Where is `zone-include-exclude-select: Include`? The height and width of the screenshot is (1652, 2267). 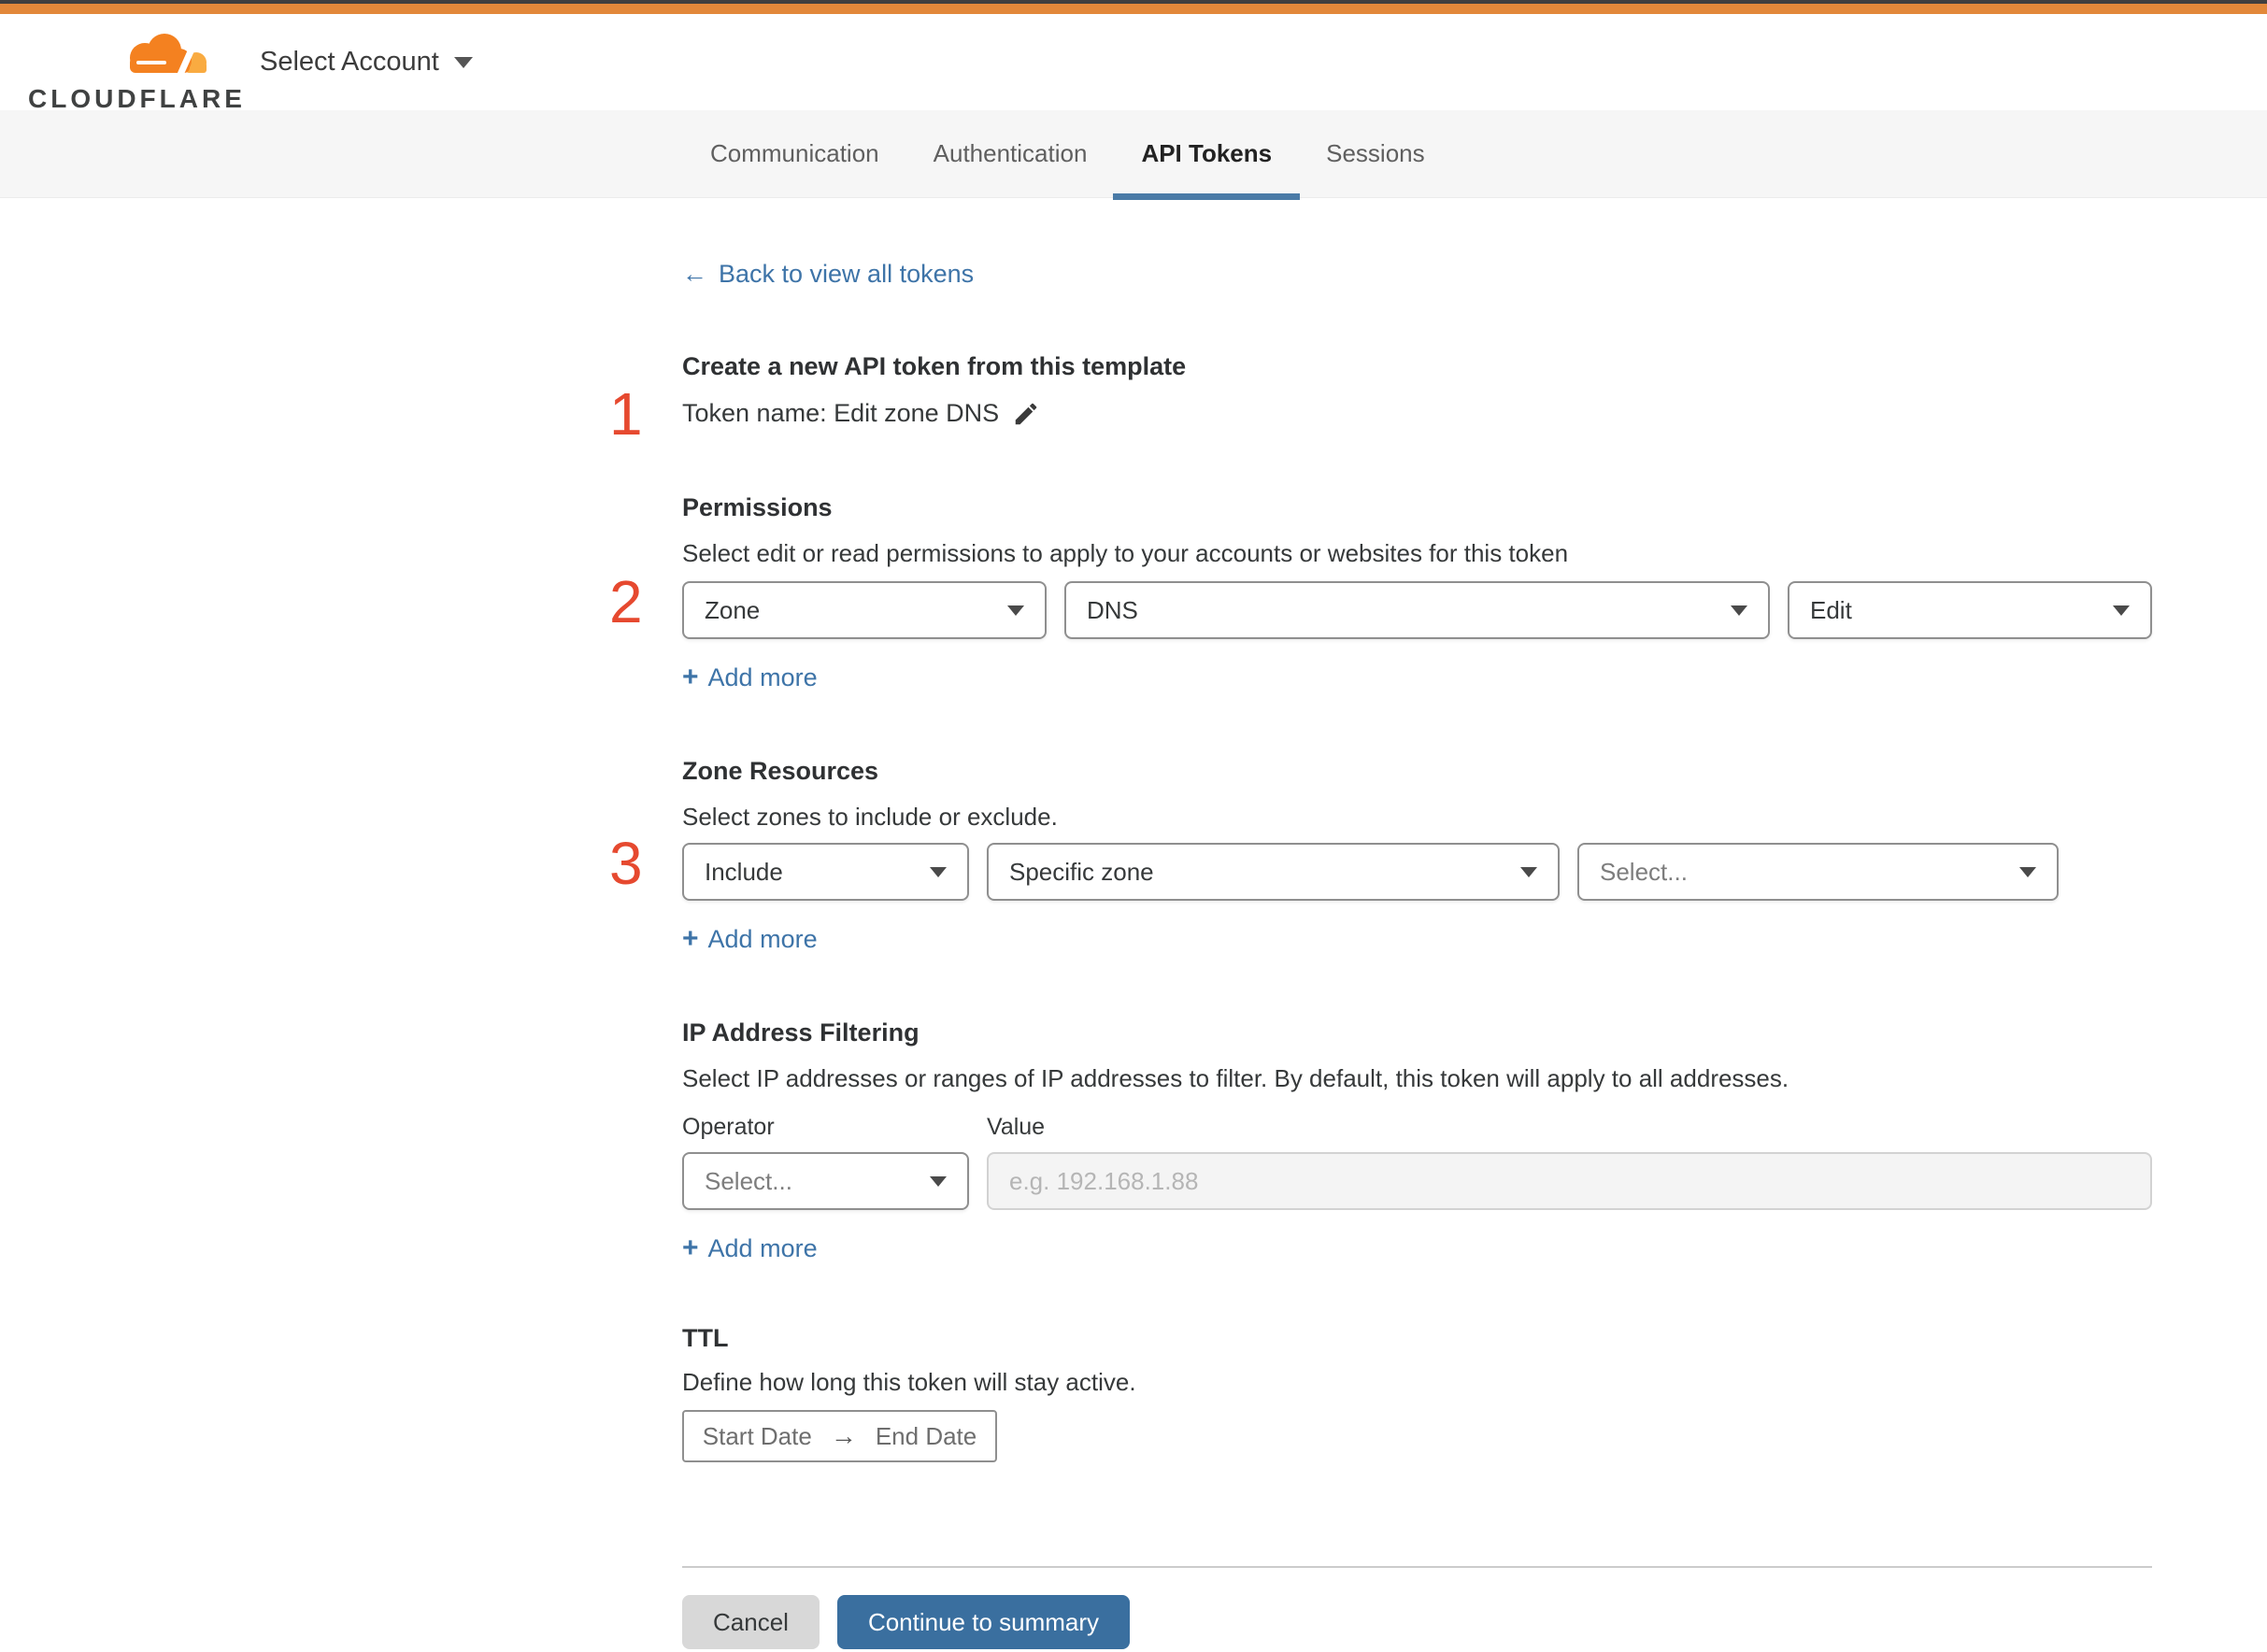 zone-include-exclude-select: Include is located at coordinates (826, 872).